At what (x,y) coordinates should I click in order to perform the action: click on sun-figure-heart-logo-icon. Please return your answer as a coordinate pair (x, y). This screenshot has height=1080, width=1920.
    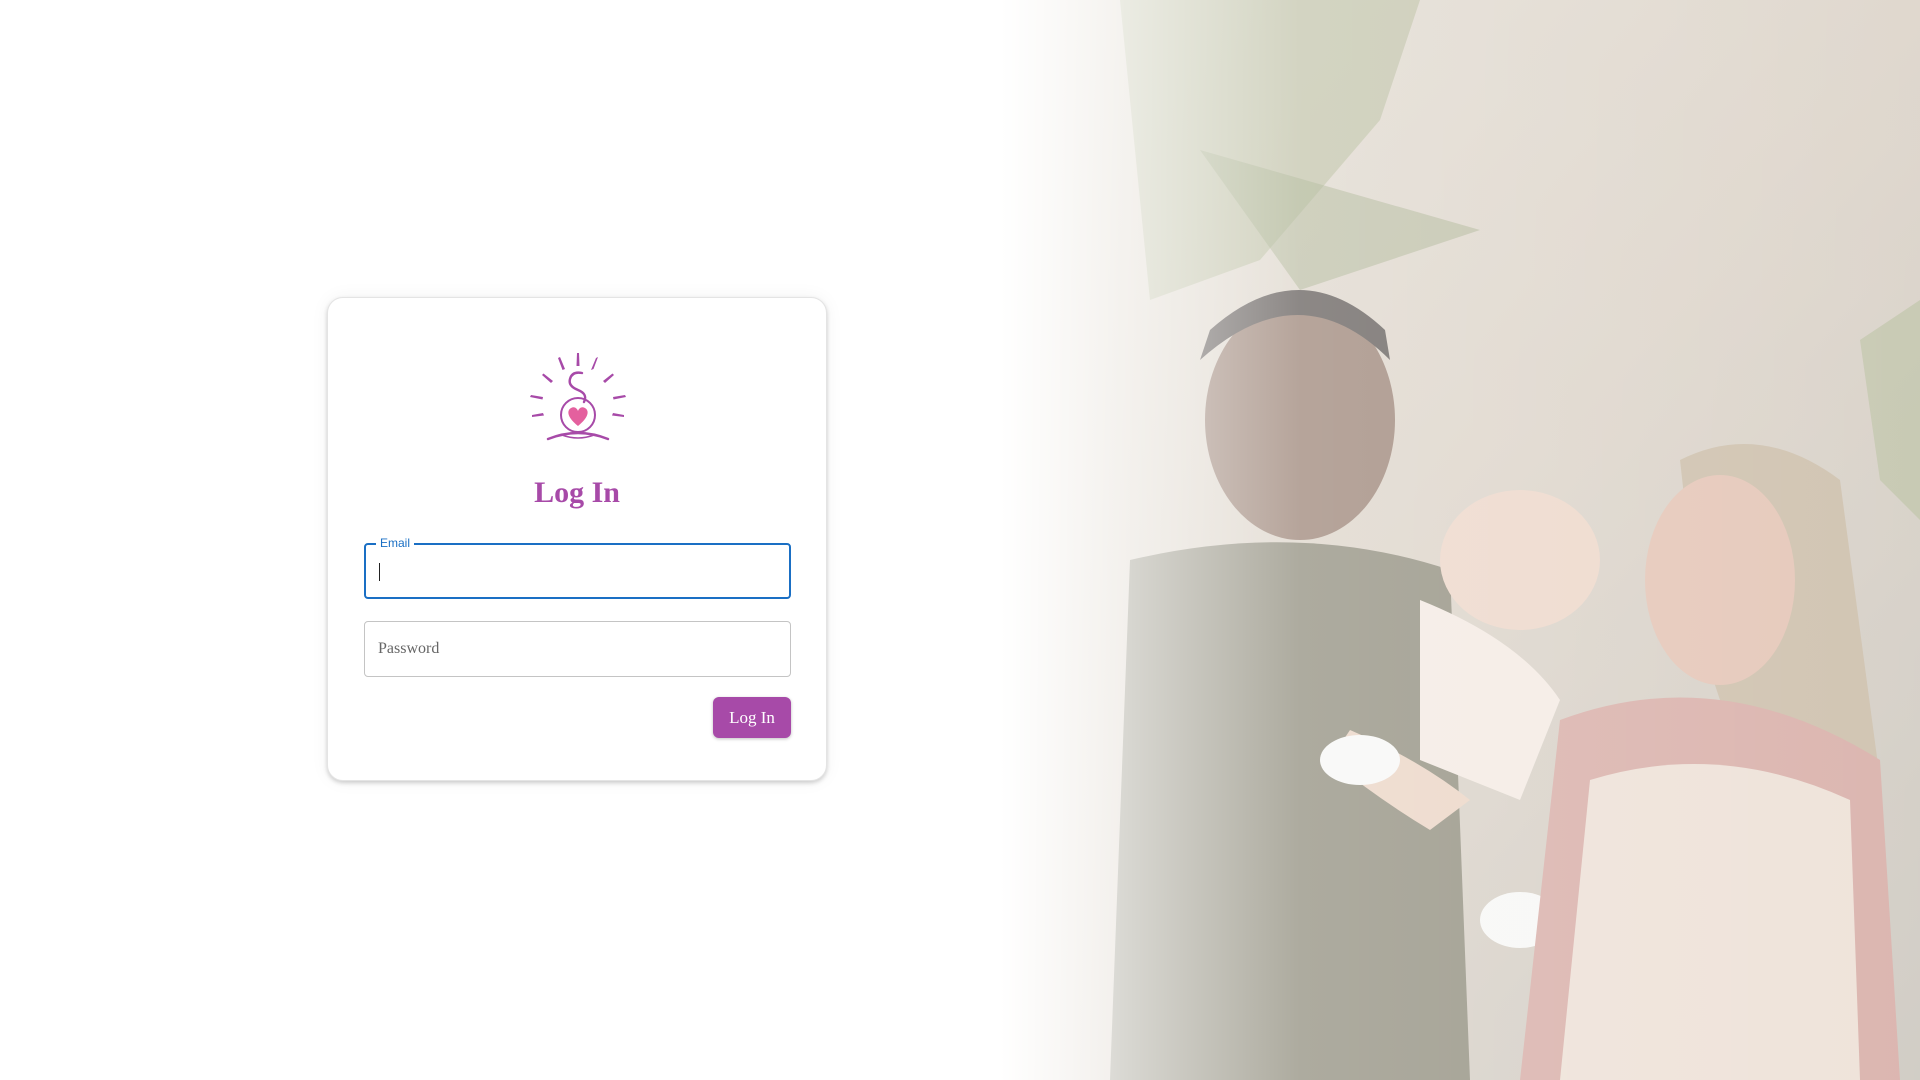
    Looking at the image, I should click on (578, 397).